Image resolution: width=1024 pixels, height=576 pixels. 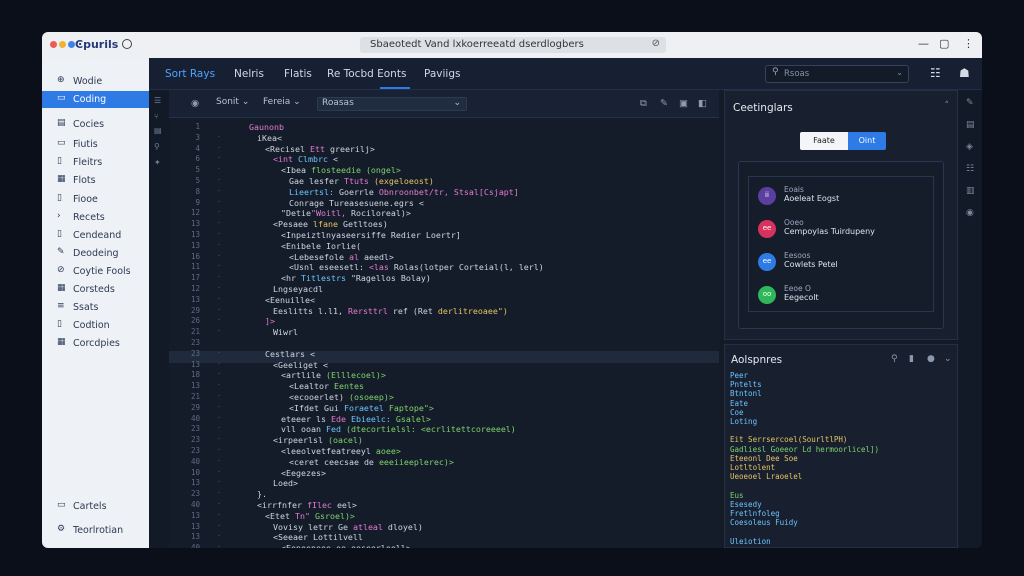 What do you see at coordinates (664, 103) in the screenshot?
I see `wand-icon: ✎` at bounding box center [664, 103].